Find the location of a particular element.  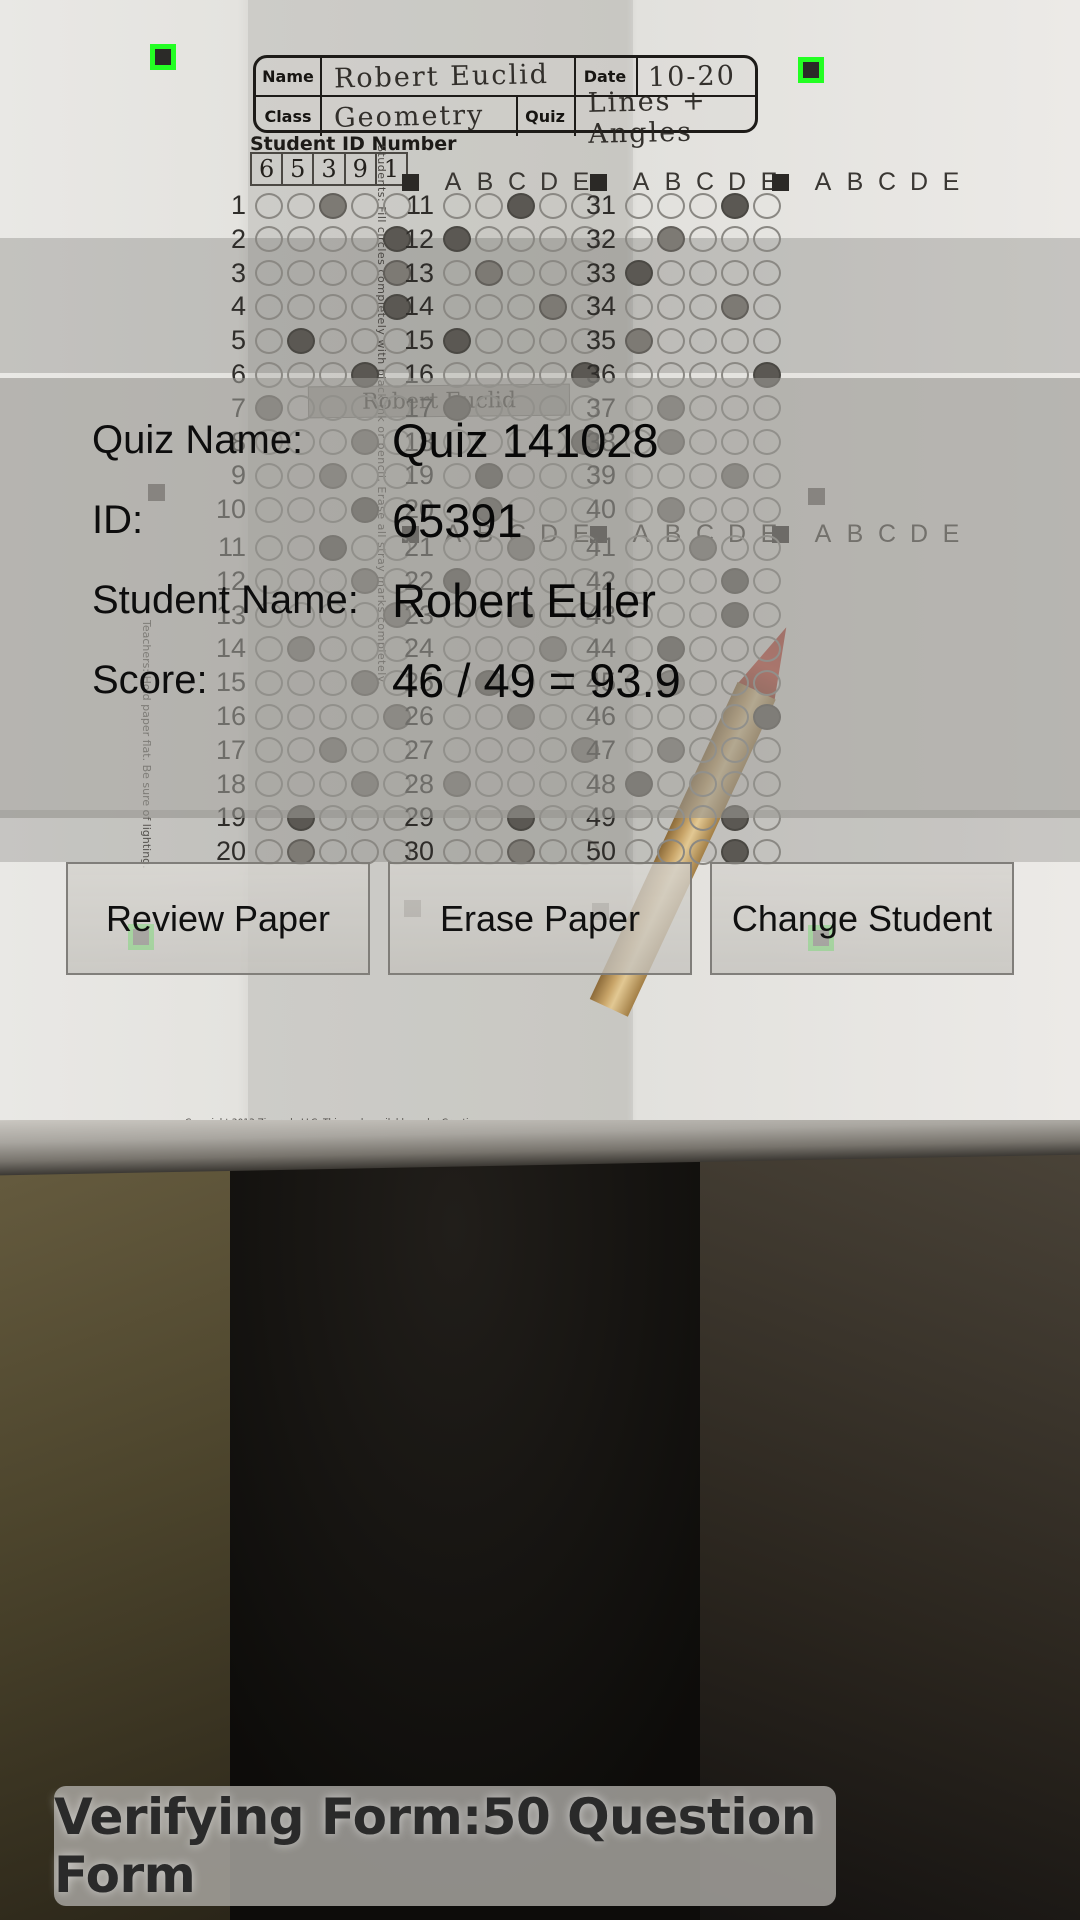

info-row-quiz-name: Quiz Name: Quiz 141028 is located at coordinates (540, 440).